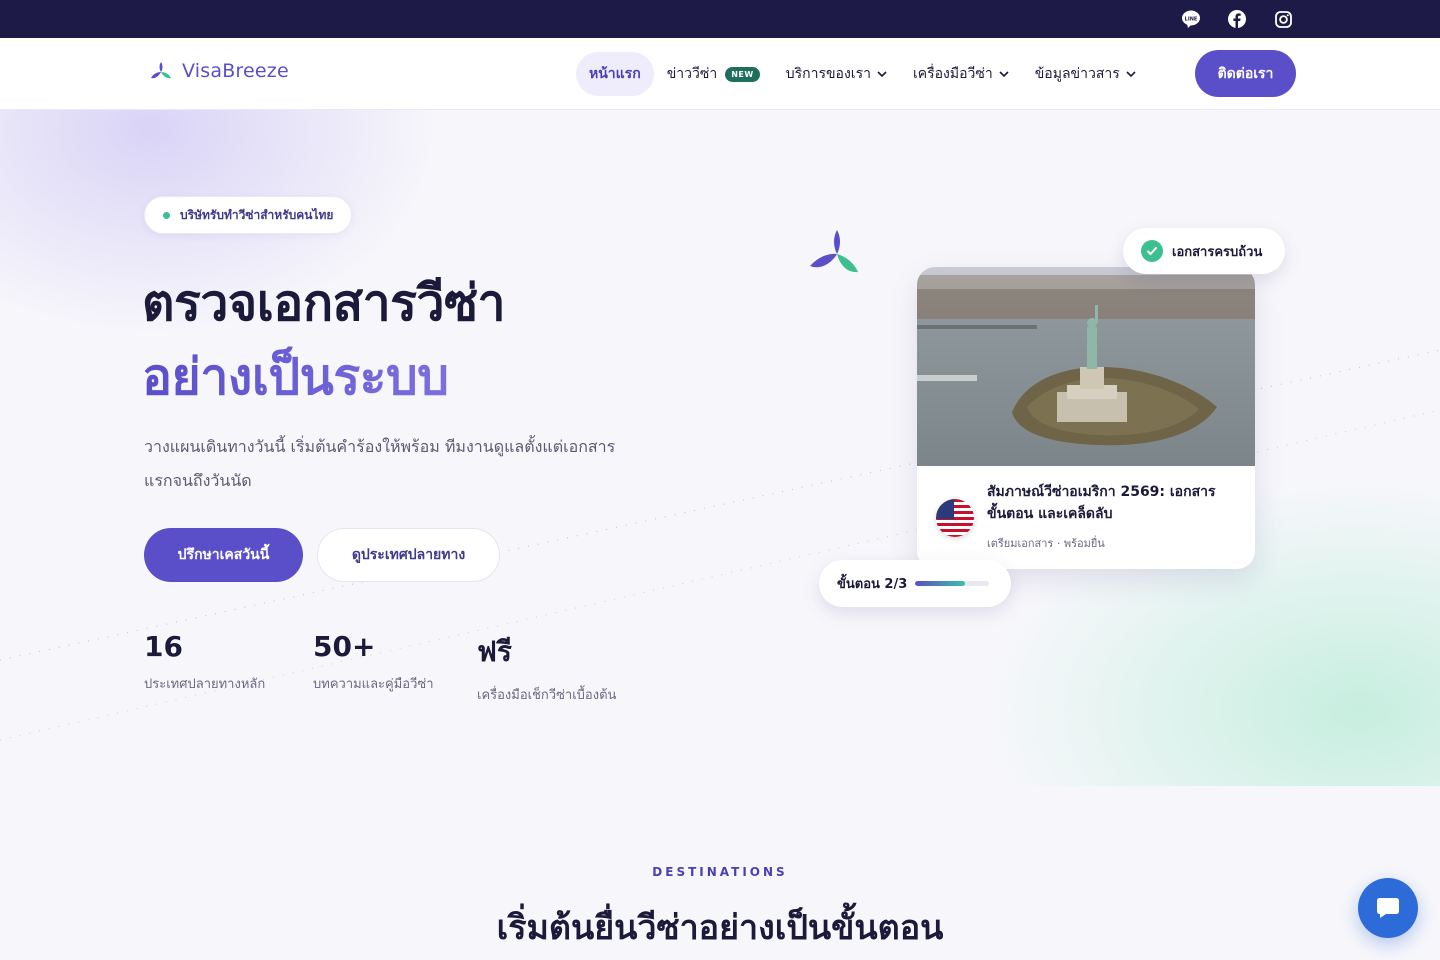 The width and height of the screenshot is (1440, 960). What do you see at coordinates (1237, 19) in the screenshot?
I see `facebook-icon` at bounding box center [1237, 19].